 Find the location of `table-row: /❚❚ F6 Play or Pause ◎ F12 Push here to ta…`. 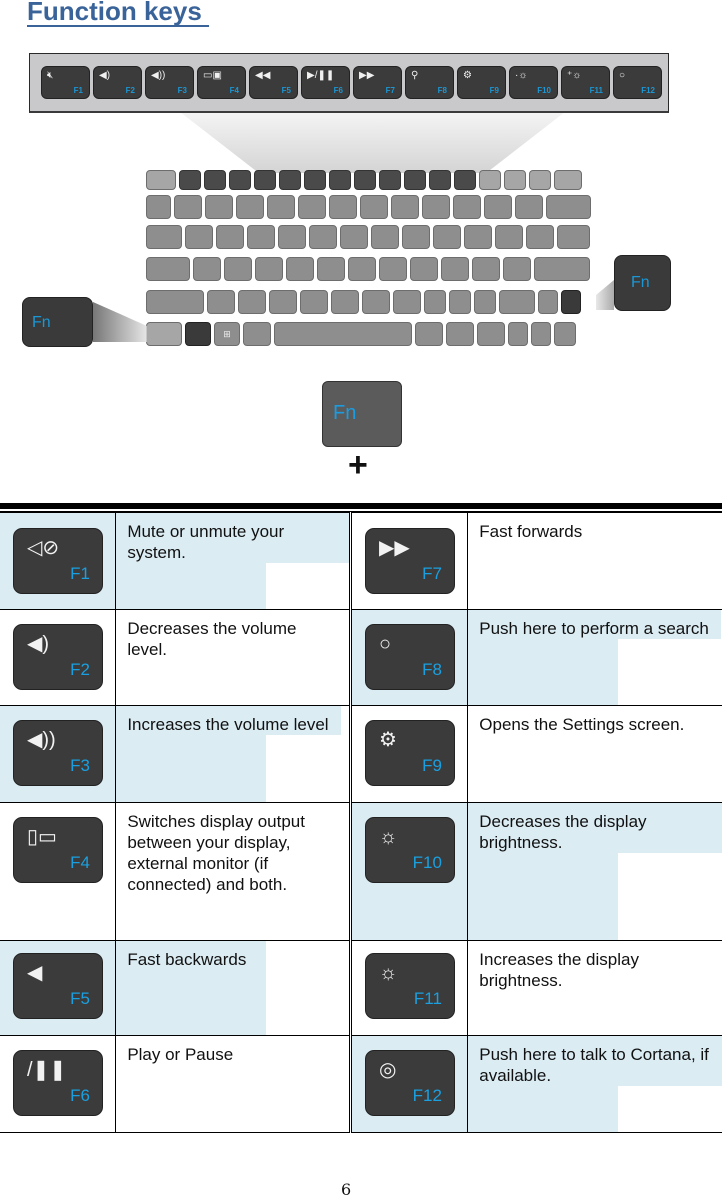

table-row: /❚❚ F6 Play or Pause ◎ F12 Push here to ta… is located at coordinates (361, 1084).